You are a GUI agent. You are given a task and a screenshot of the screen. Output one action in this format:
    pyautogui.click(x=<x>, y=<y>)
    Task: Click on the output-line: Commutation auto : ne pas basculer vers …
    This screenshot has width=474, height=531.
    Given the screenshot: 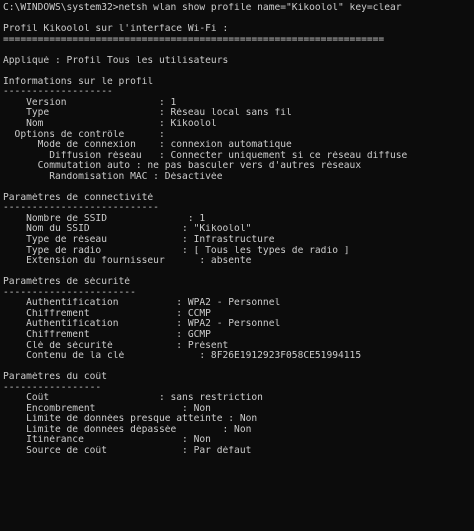 What is the action you would take?
    pyautogui.click(x=182, y=166)
    